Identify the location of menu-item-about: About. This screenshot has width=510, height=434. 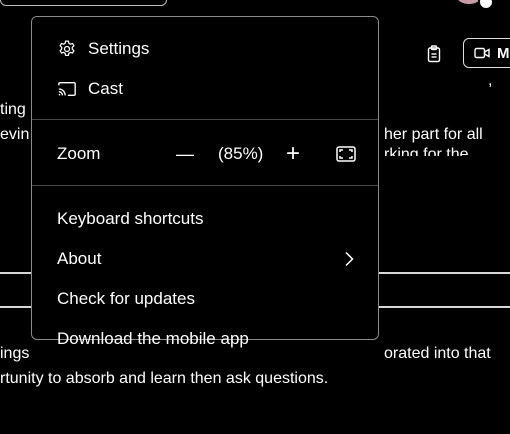
(205, 259).